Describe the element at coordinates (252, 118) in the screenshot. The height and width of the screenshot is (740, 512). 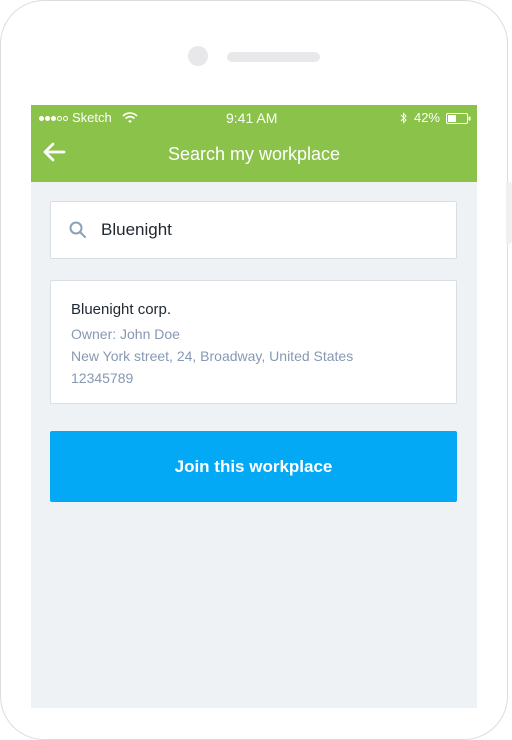
I see `status-time: 9:41 AM` at that location.